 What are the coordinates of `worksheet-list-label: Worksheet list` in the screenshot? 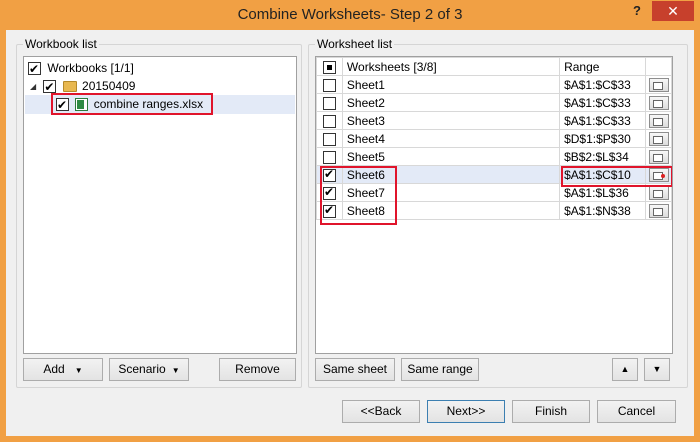 It's located at (355, 44).